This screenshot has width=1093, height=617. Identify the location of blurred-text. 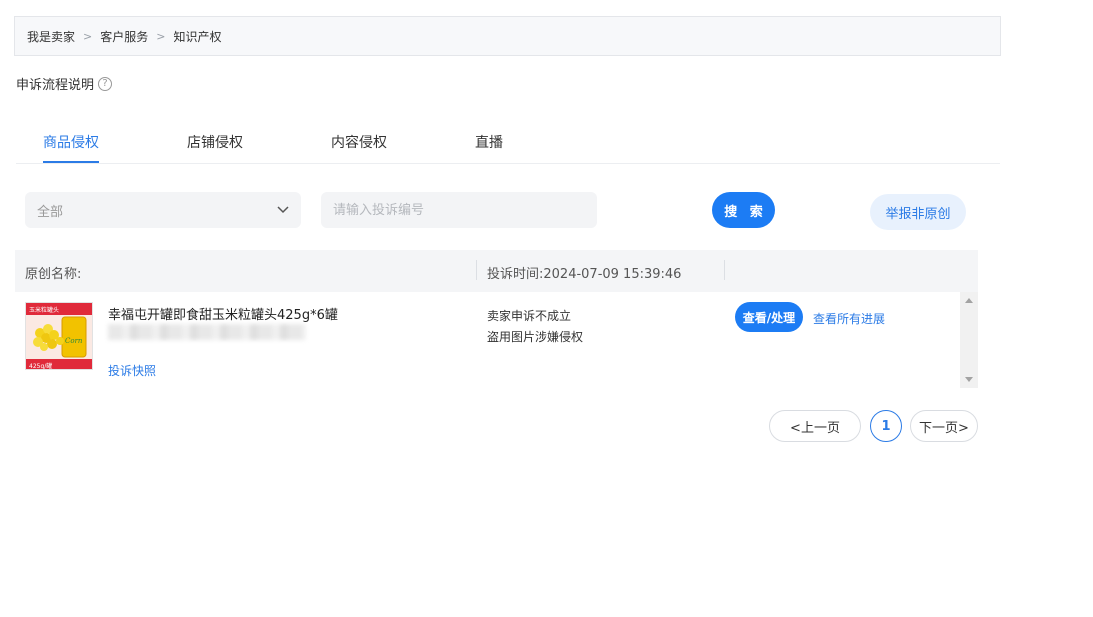
(207, 332).